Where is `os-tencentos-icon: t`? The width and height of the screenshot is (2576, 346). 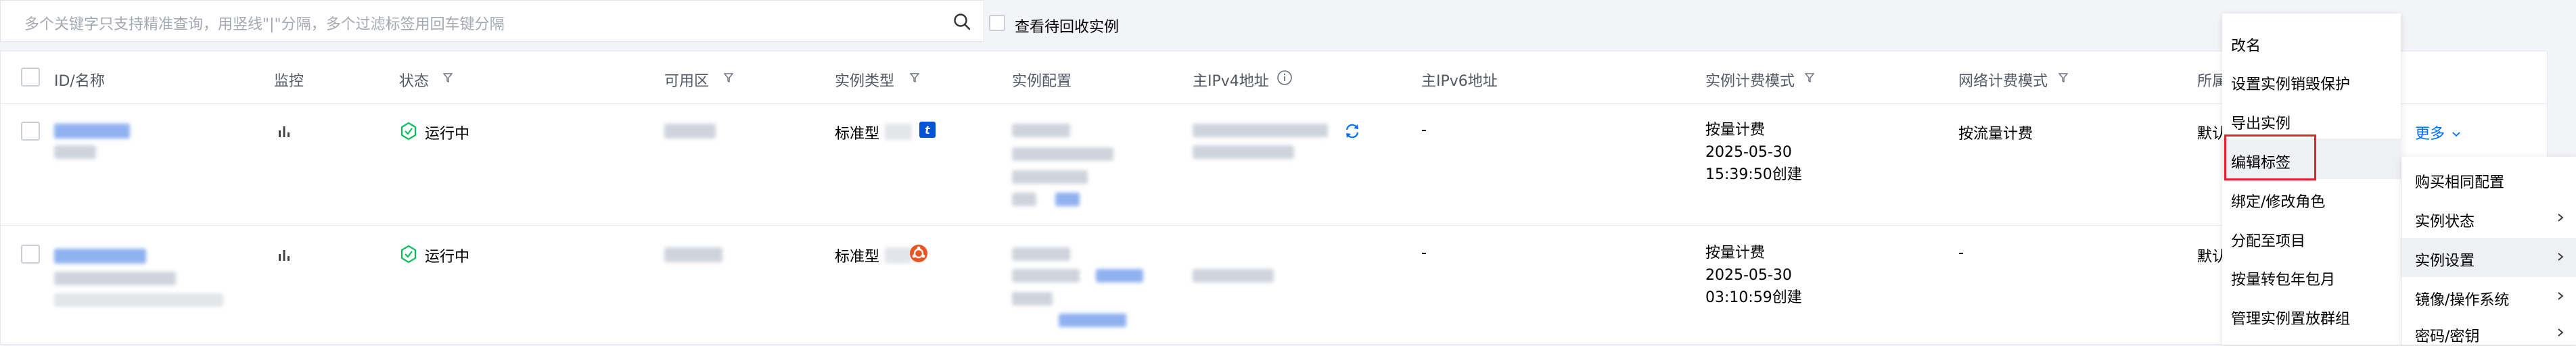
os-tencentos-icon: t is located at coordinates (927, 130).